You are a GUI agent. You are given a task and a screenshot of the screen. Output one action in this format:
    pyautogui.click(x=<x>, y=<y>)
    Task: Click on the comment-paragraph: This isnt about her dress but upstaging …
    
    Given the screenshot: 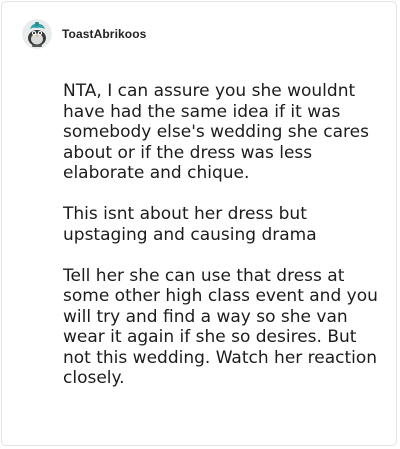 What is the action you would take?
    pyautogui.click(x=190, y=224)
    